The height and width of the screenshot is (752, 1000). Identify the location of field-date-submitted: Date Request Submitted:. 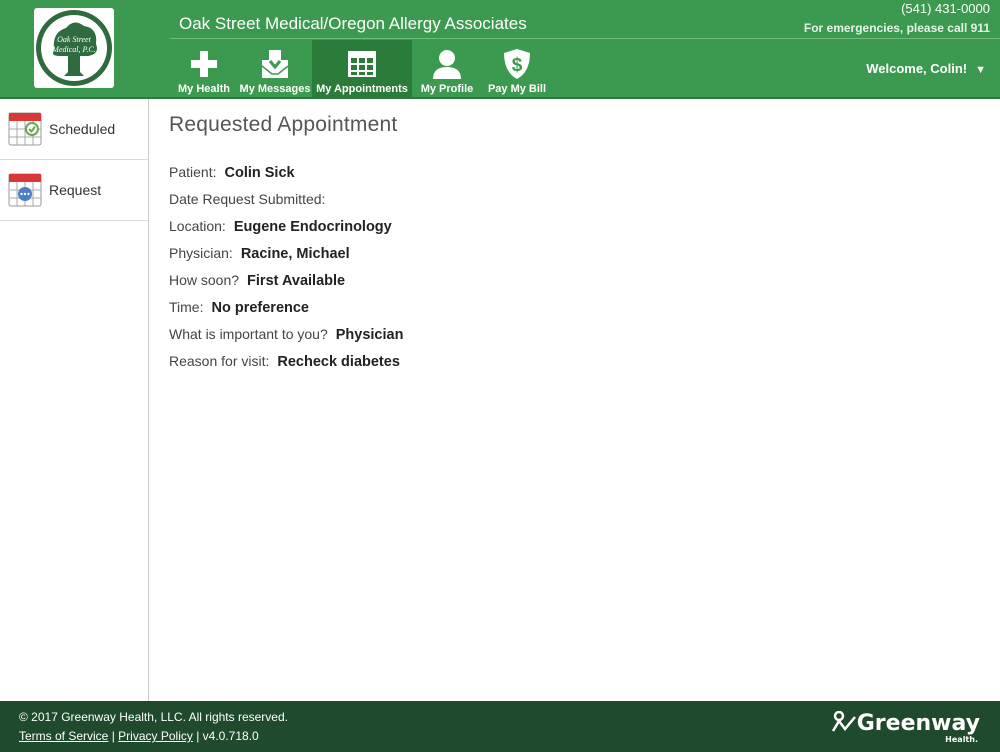
(286, 202).